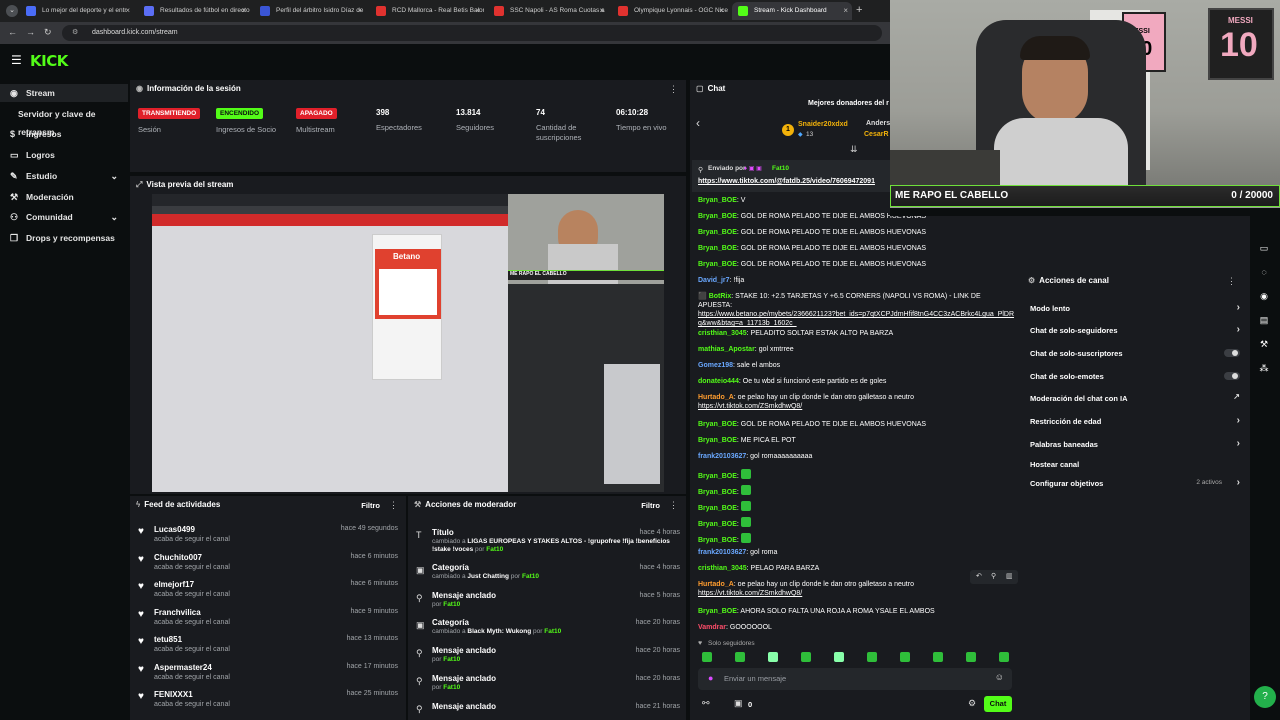 The width and height of the screenshot is (1280, 720). I want to click on url-field: ⚙ dashboard.kick.com/stream, so click(472, 33).